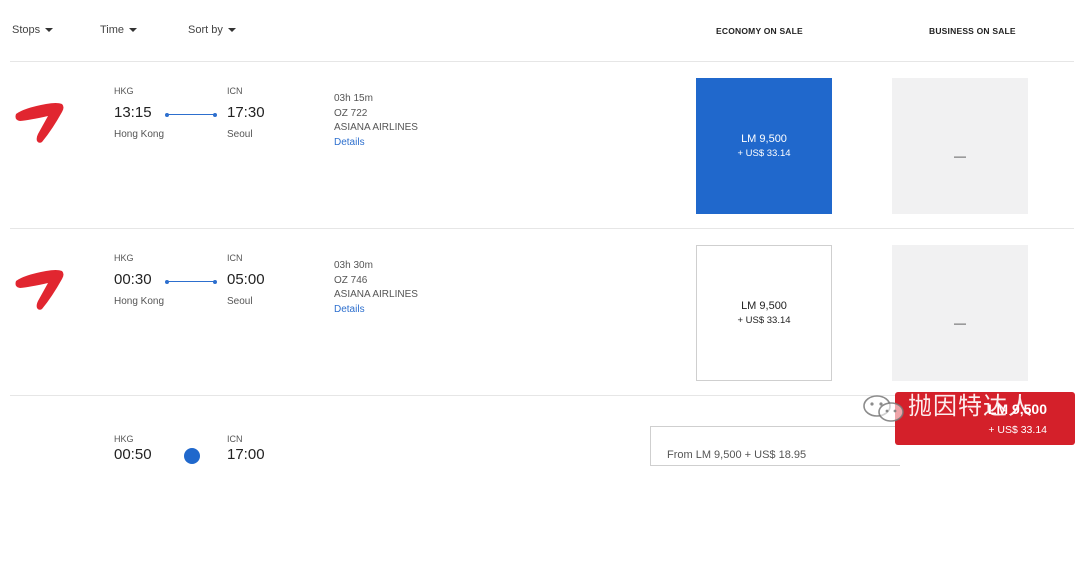 This screenshot has width=1080, height=562. What do you see at coordinates (376, 121) in the screenshot?
I see `flight-info: 03h 15m OZ 722 ASIANA AIRLINES Details` at bounding box center [376, 121].